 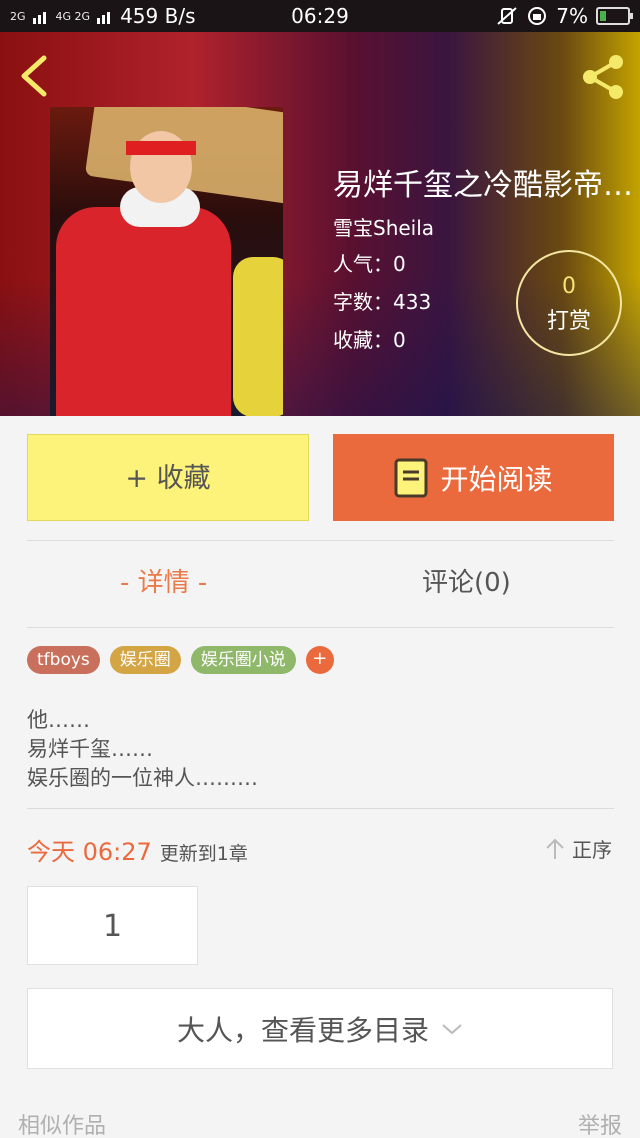 I want to click on tab-comment: 评论(0), so click(x=466, y=580).